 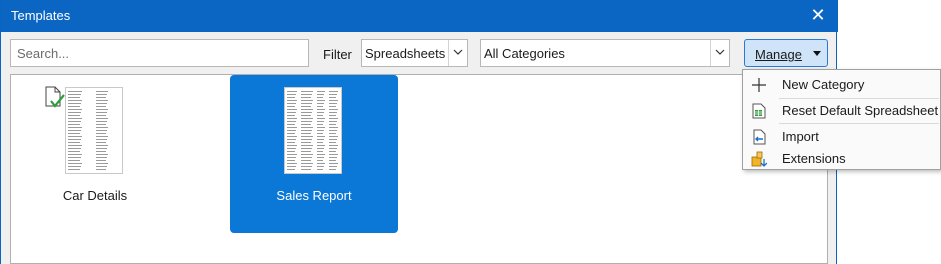 What do you see at coordinates (95, 195) in the screenshot?
I see `template-name: Car Details` at bounding box center [95, 195].